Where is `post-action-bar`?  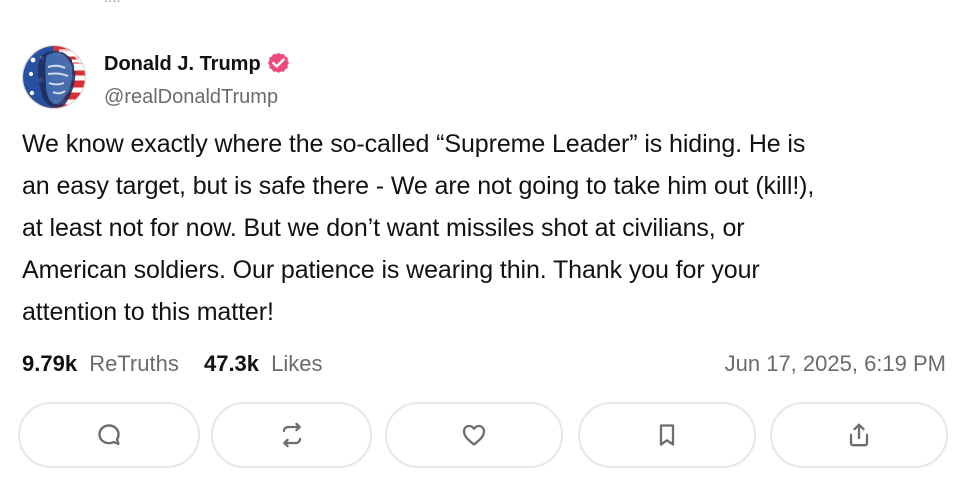
post-action-bar is located at coordinates (483, 436).